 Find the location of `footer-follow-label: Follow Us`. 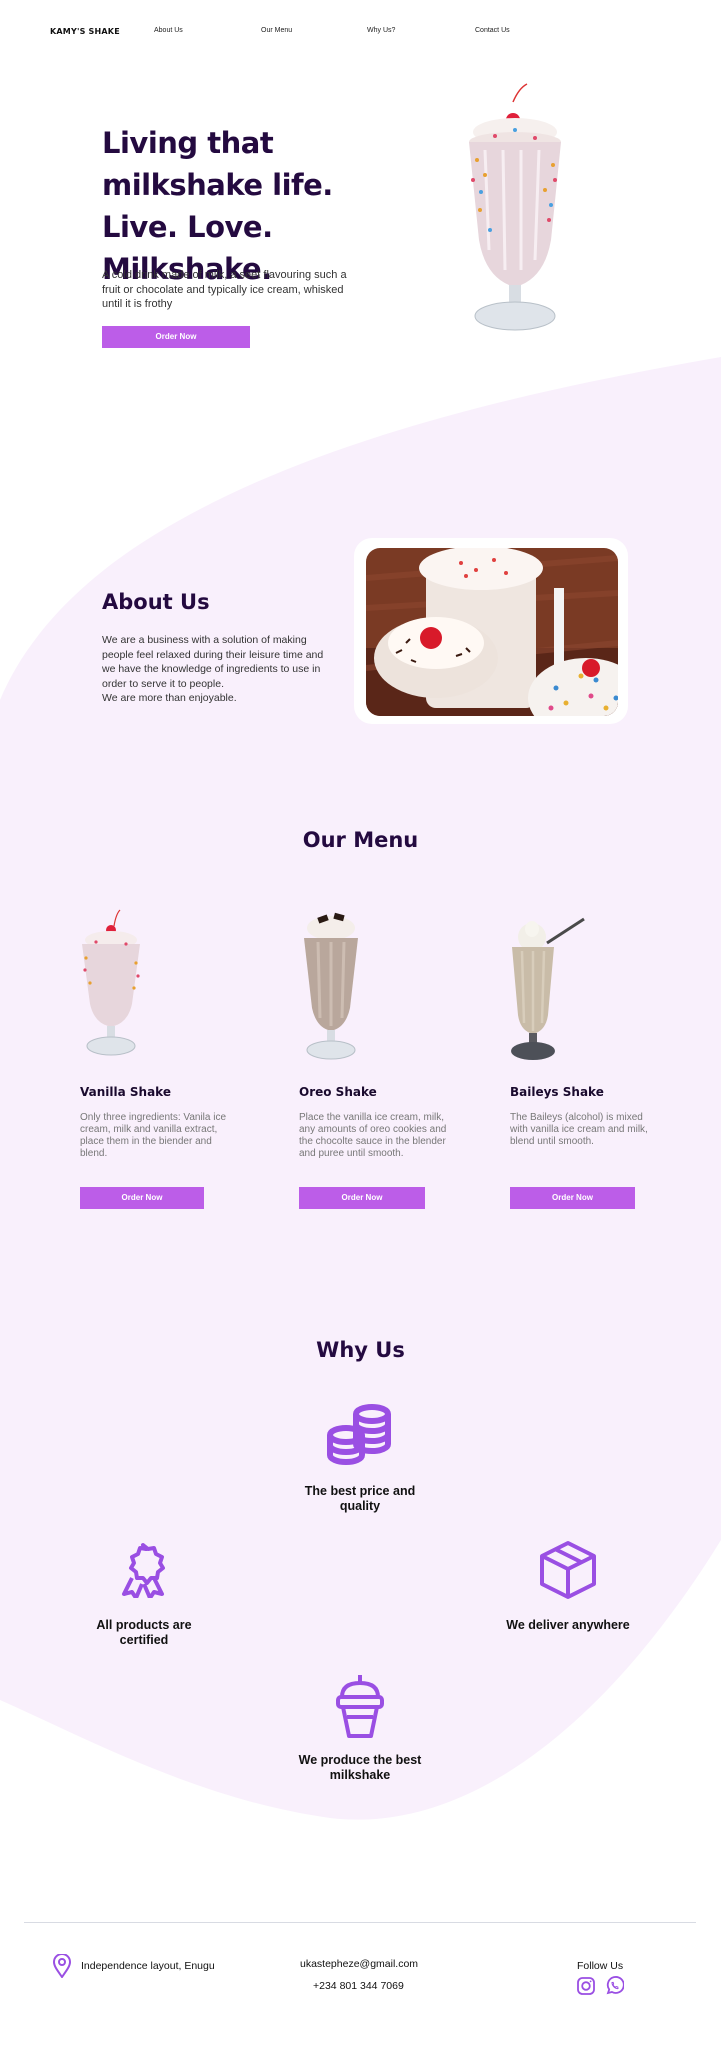

footer-follow-label: Follow Us is located at coordinates (600, 1966).